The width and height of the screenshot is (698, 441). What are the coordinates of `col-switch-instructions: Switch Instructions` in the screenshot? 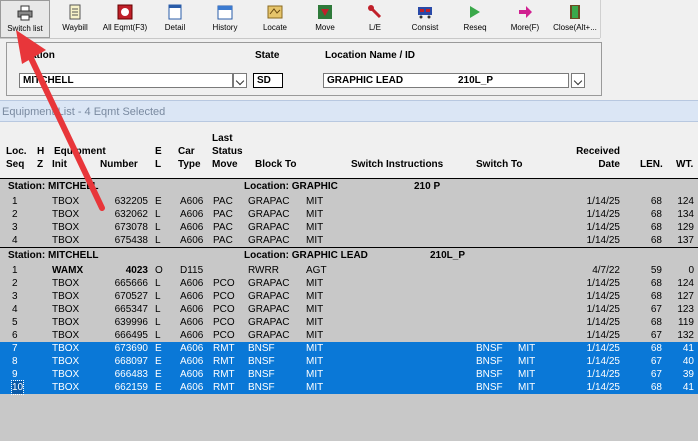 It's located at (397, 164).